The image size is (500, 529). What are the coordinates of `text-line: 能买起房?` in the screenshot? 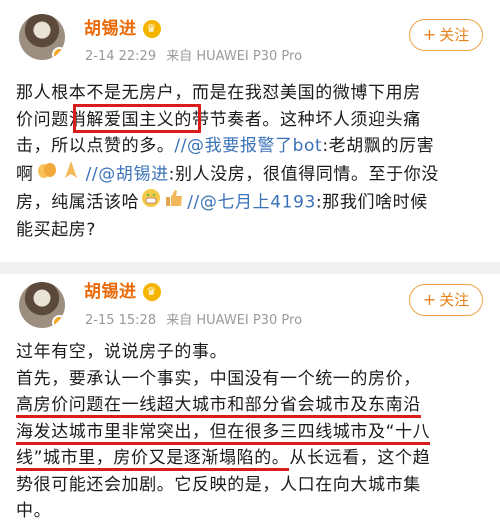 It's located at (56, 229).